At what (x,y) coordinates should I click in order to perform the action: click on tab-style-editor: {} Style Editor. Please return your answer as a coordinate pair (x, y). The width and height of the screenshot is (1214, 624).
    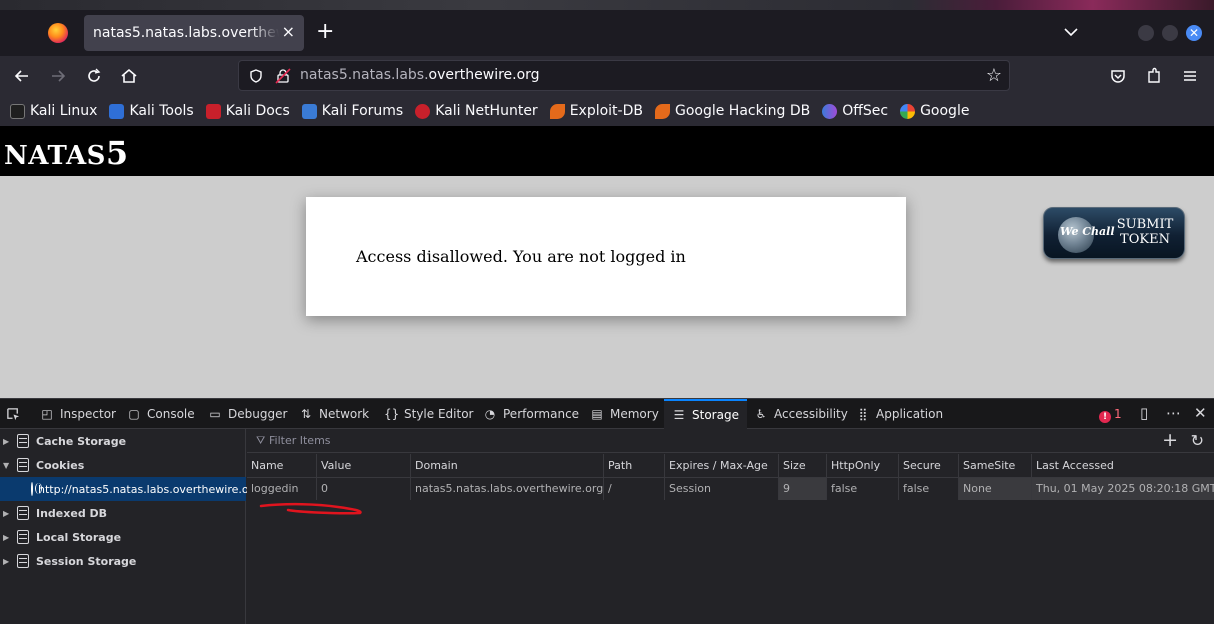
    Looking at the image, I should click on (428, 414).